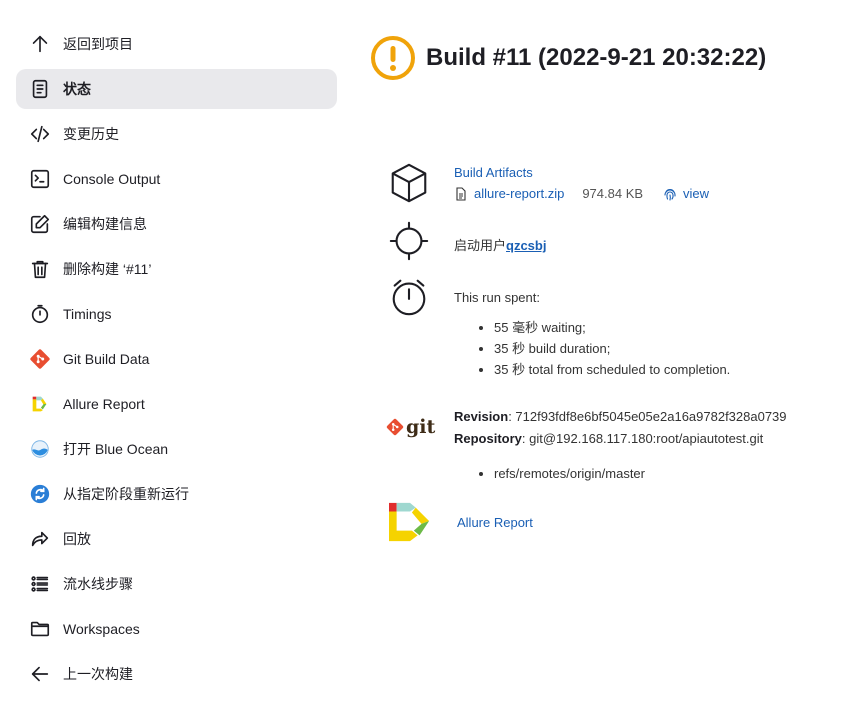 The width and height of the screenshot is (861, 701). What do you see at coordinates (421, 427) in the screenshot?
I see `git-logo-text: git` at bounding box center [421, 427].